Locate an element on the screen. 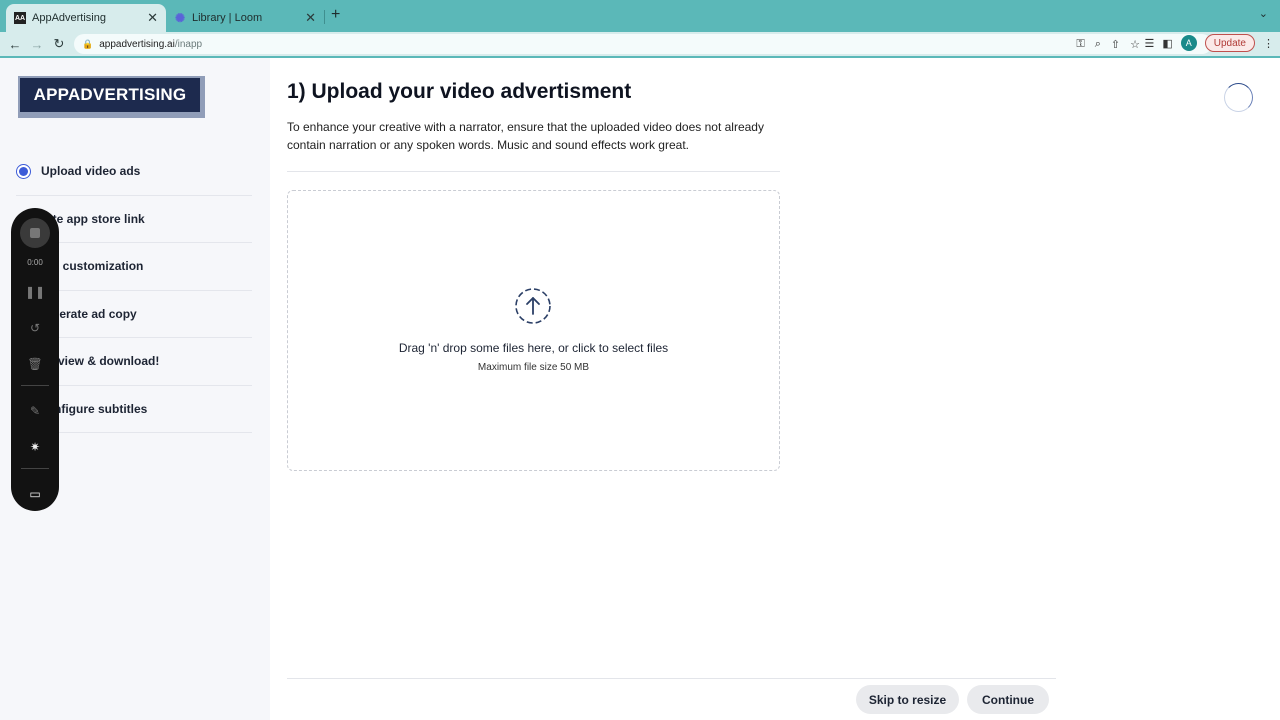 This screenshot has width=1280, height=720. skip-to-resize-button: Skip to resize is located at coordinates (907, 699).